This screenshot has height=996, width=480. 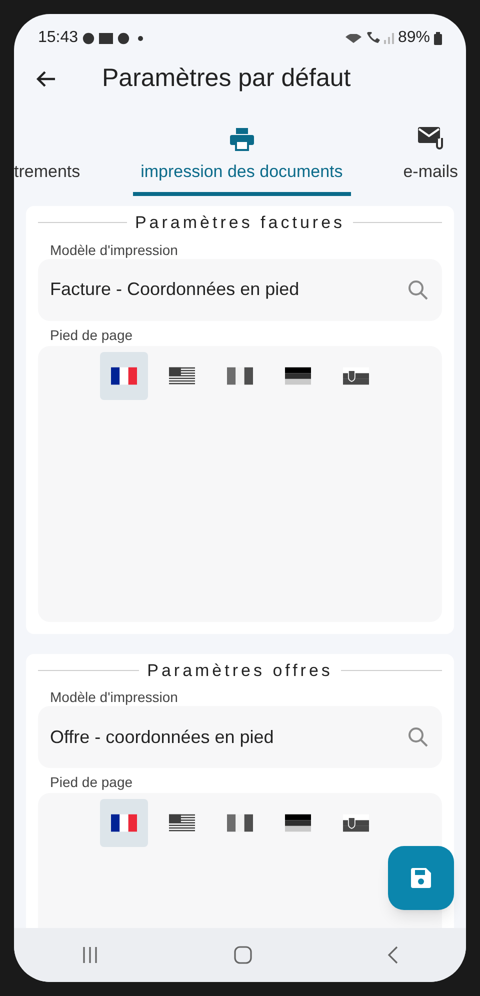 I want to click on signal-icon, so click(x=389, y=38).